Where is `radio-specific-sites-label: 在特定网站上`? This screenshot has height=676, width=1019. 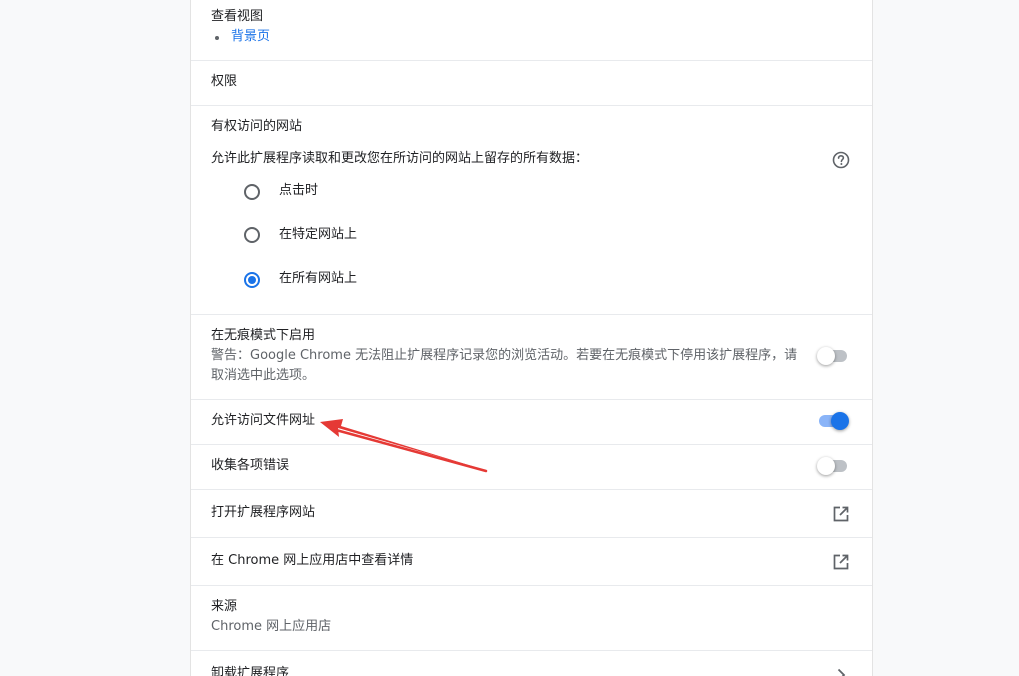
radio-specific-sites-label: 在特定网站上 is located at coordinates (318, 235).